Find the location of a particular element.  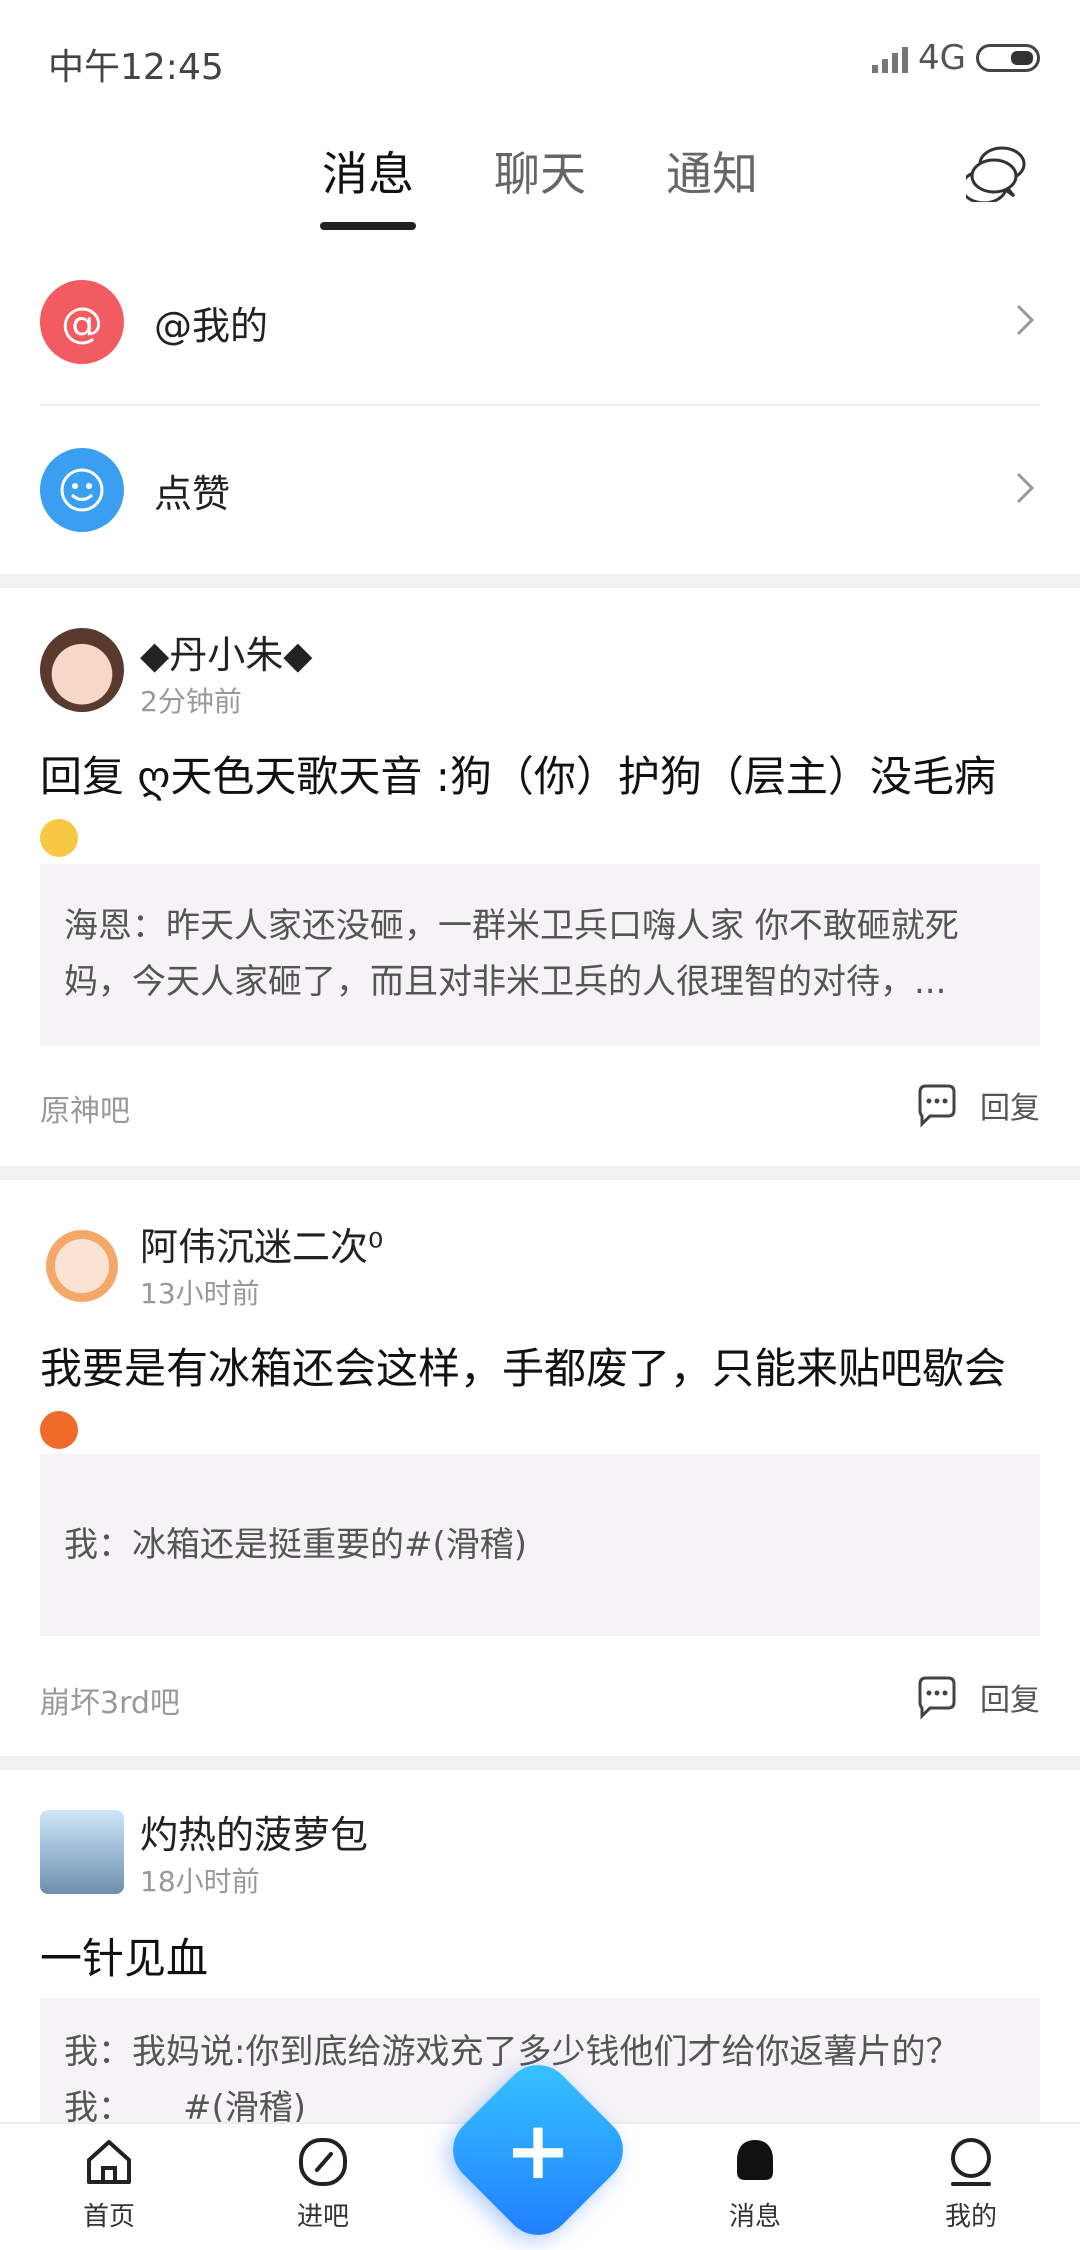

post-time: 13小时前 is located at coordinates (200, 1293).